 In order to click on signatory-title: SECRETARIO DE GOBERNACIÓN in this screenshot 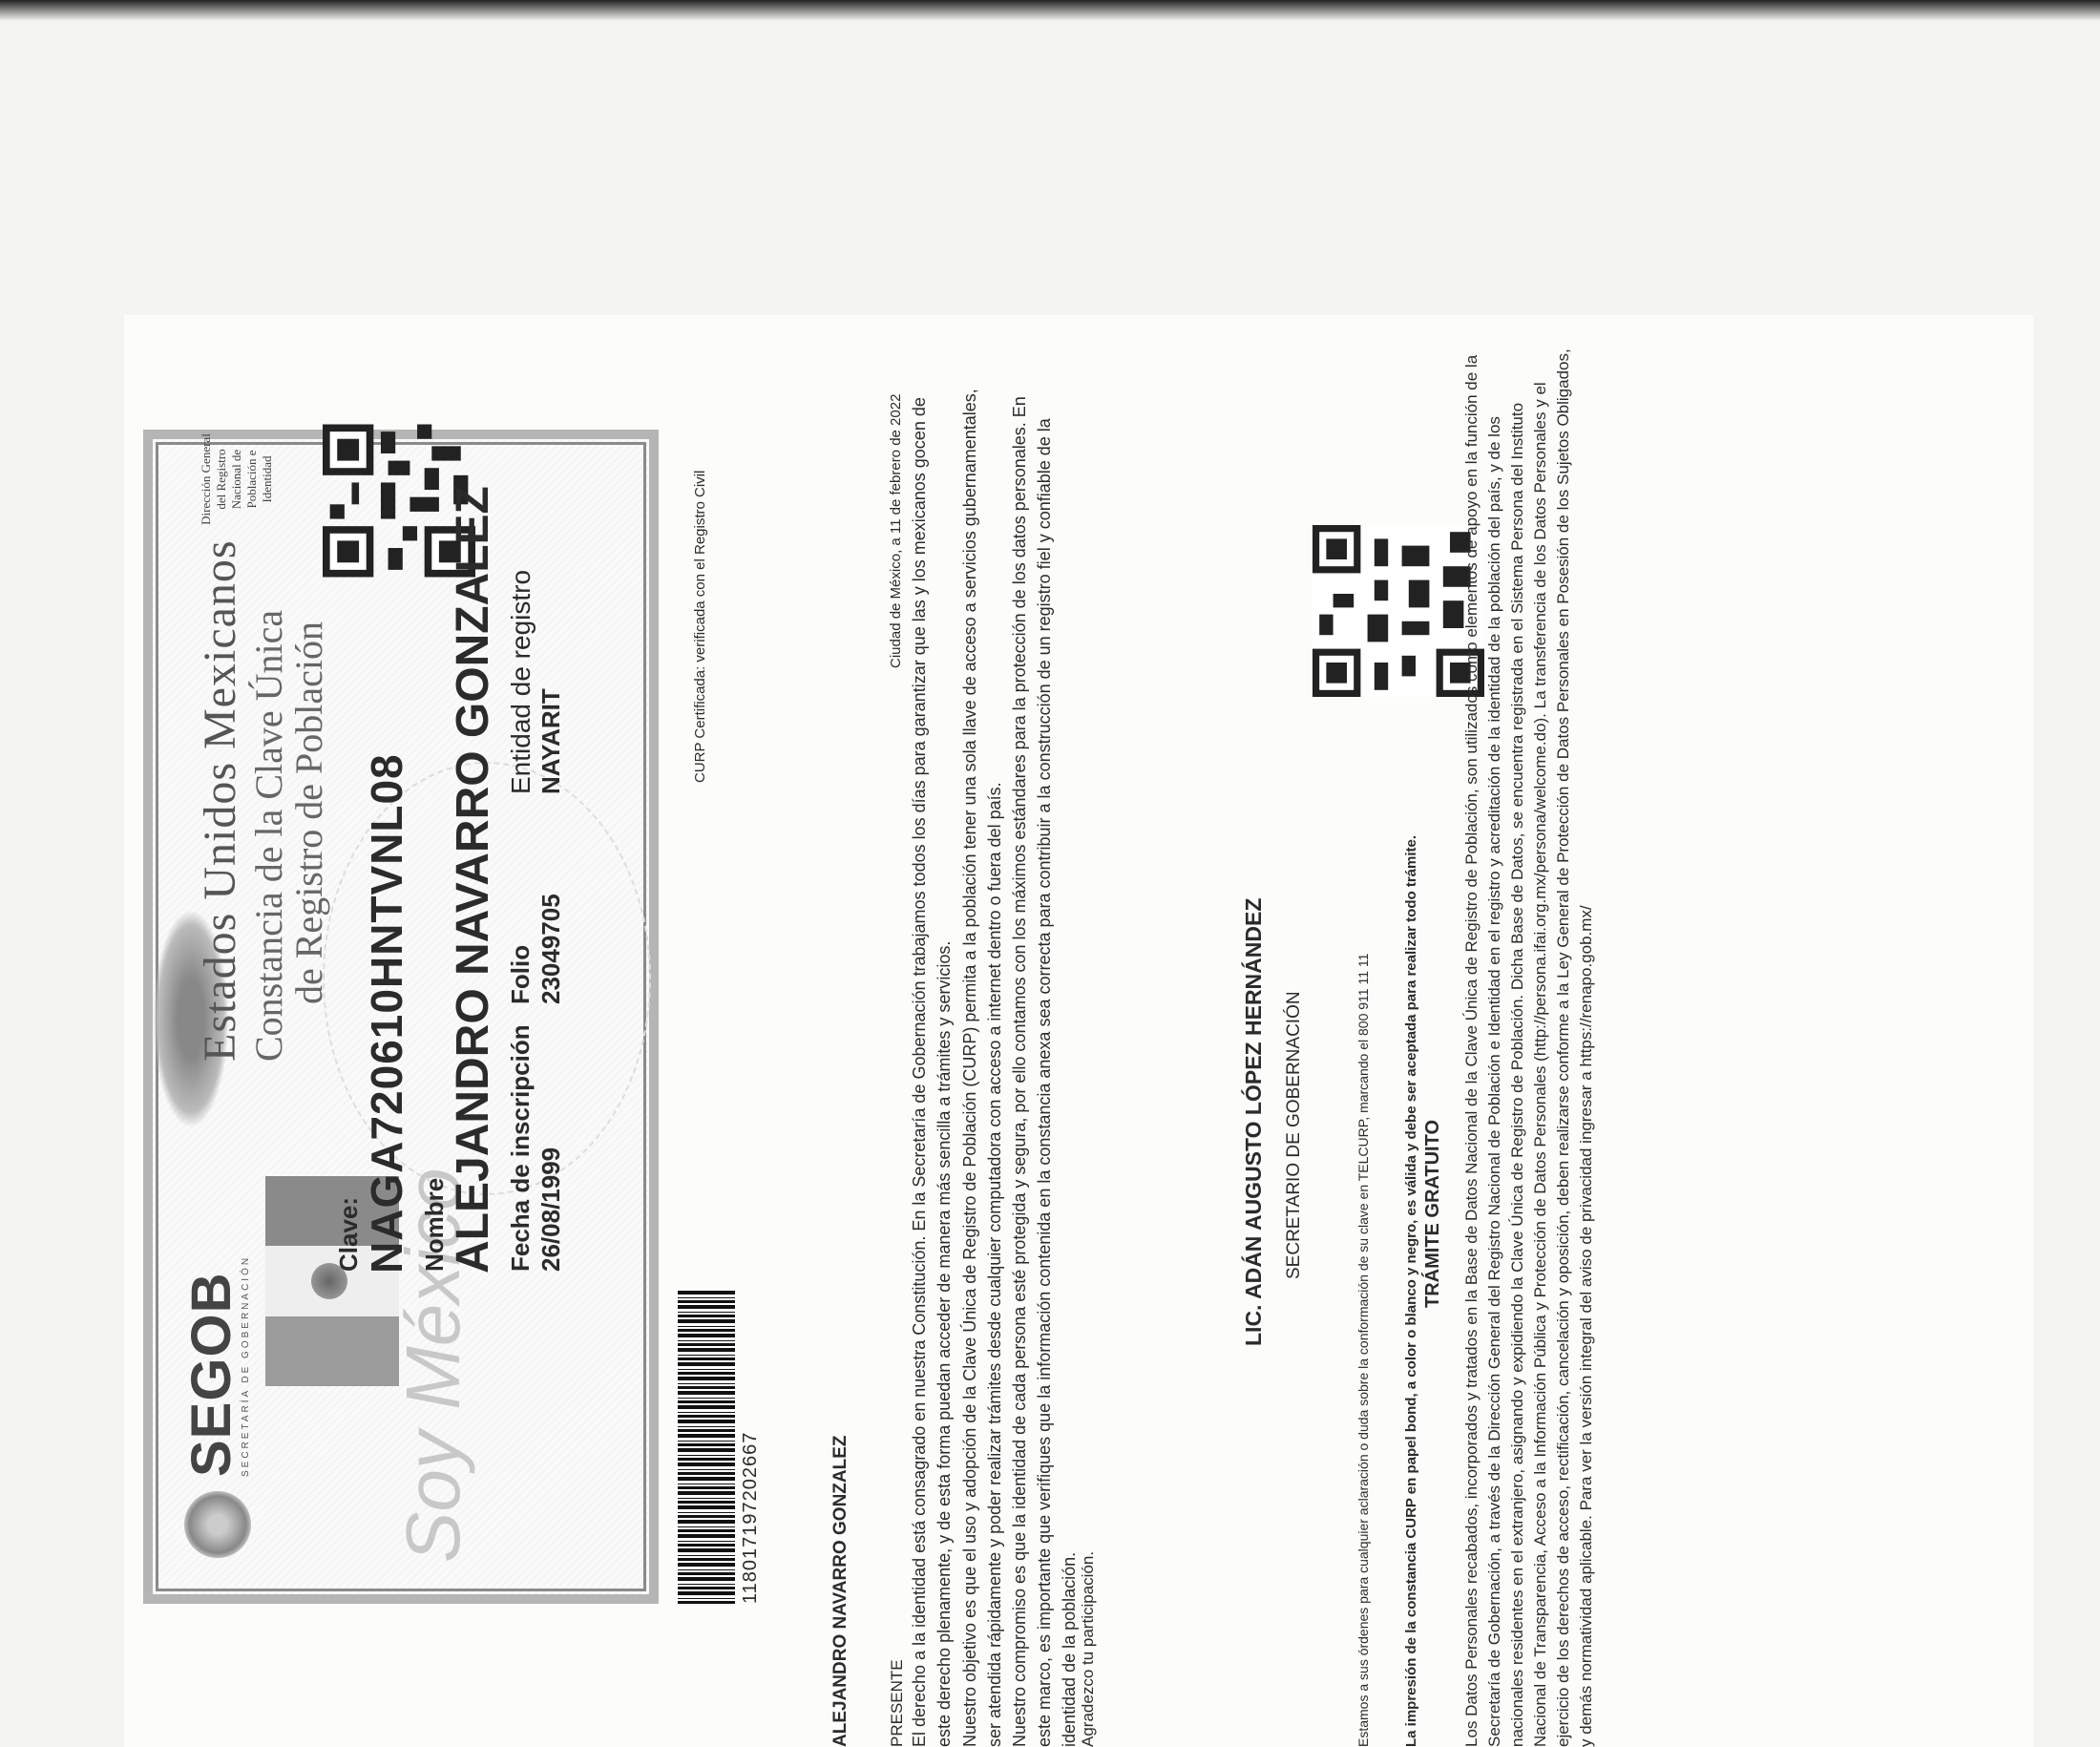, I will do `click(1294, 1135)`.